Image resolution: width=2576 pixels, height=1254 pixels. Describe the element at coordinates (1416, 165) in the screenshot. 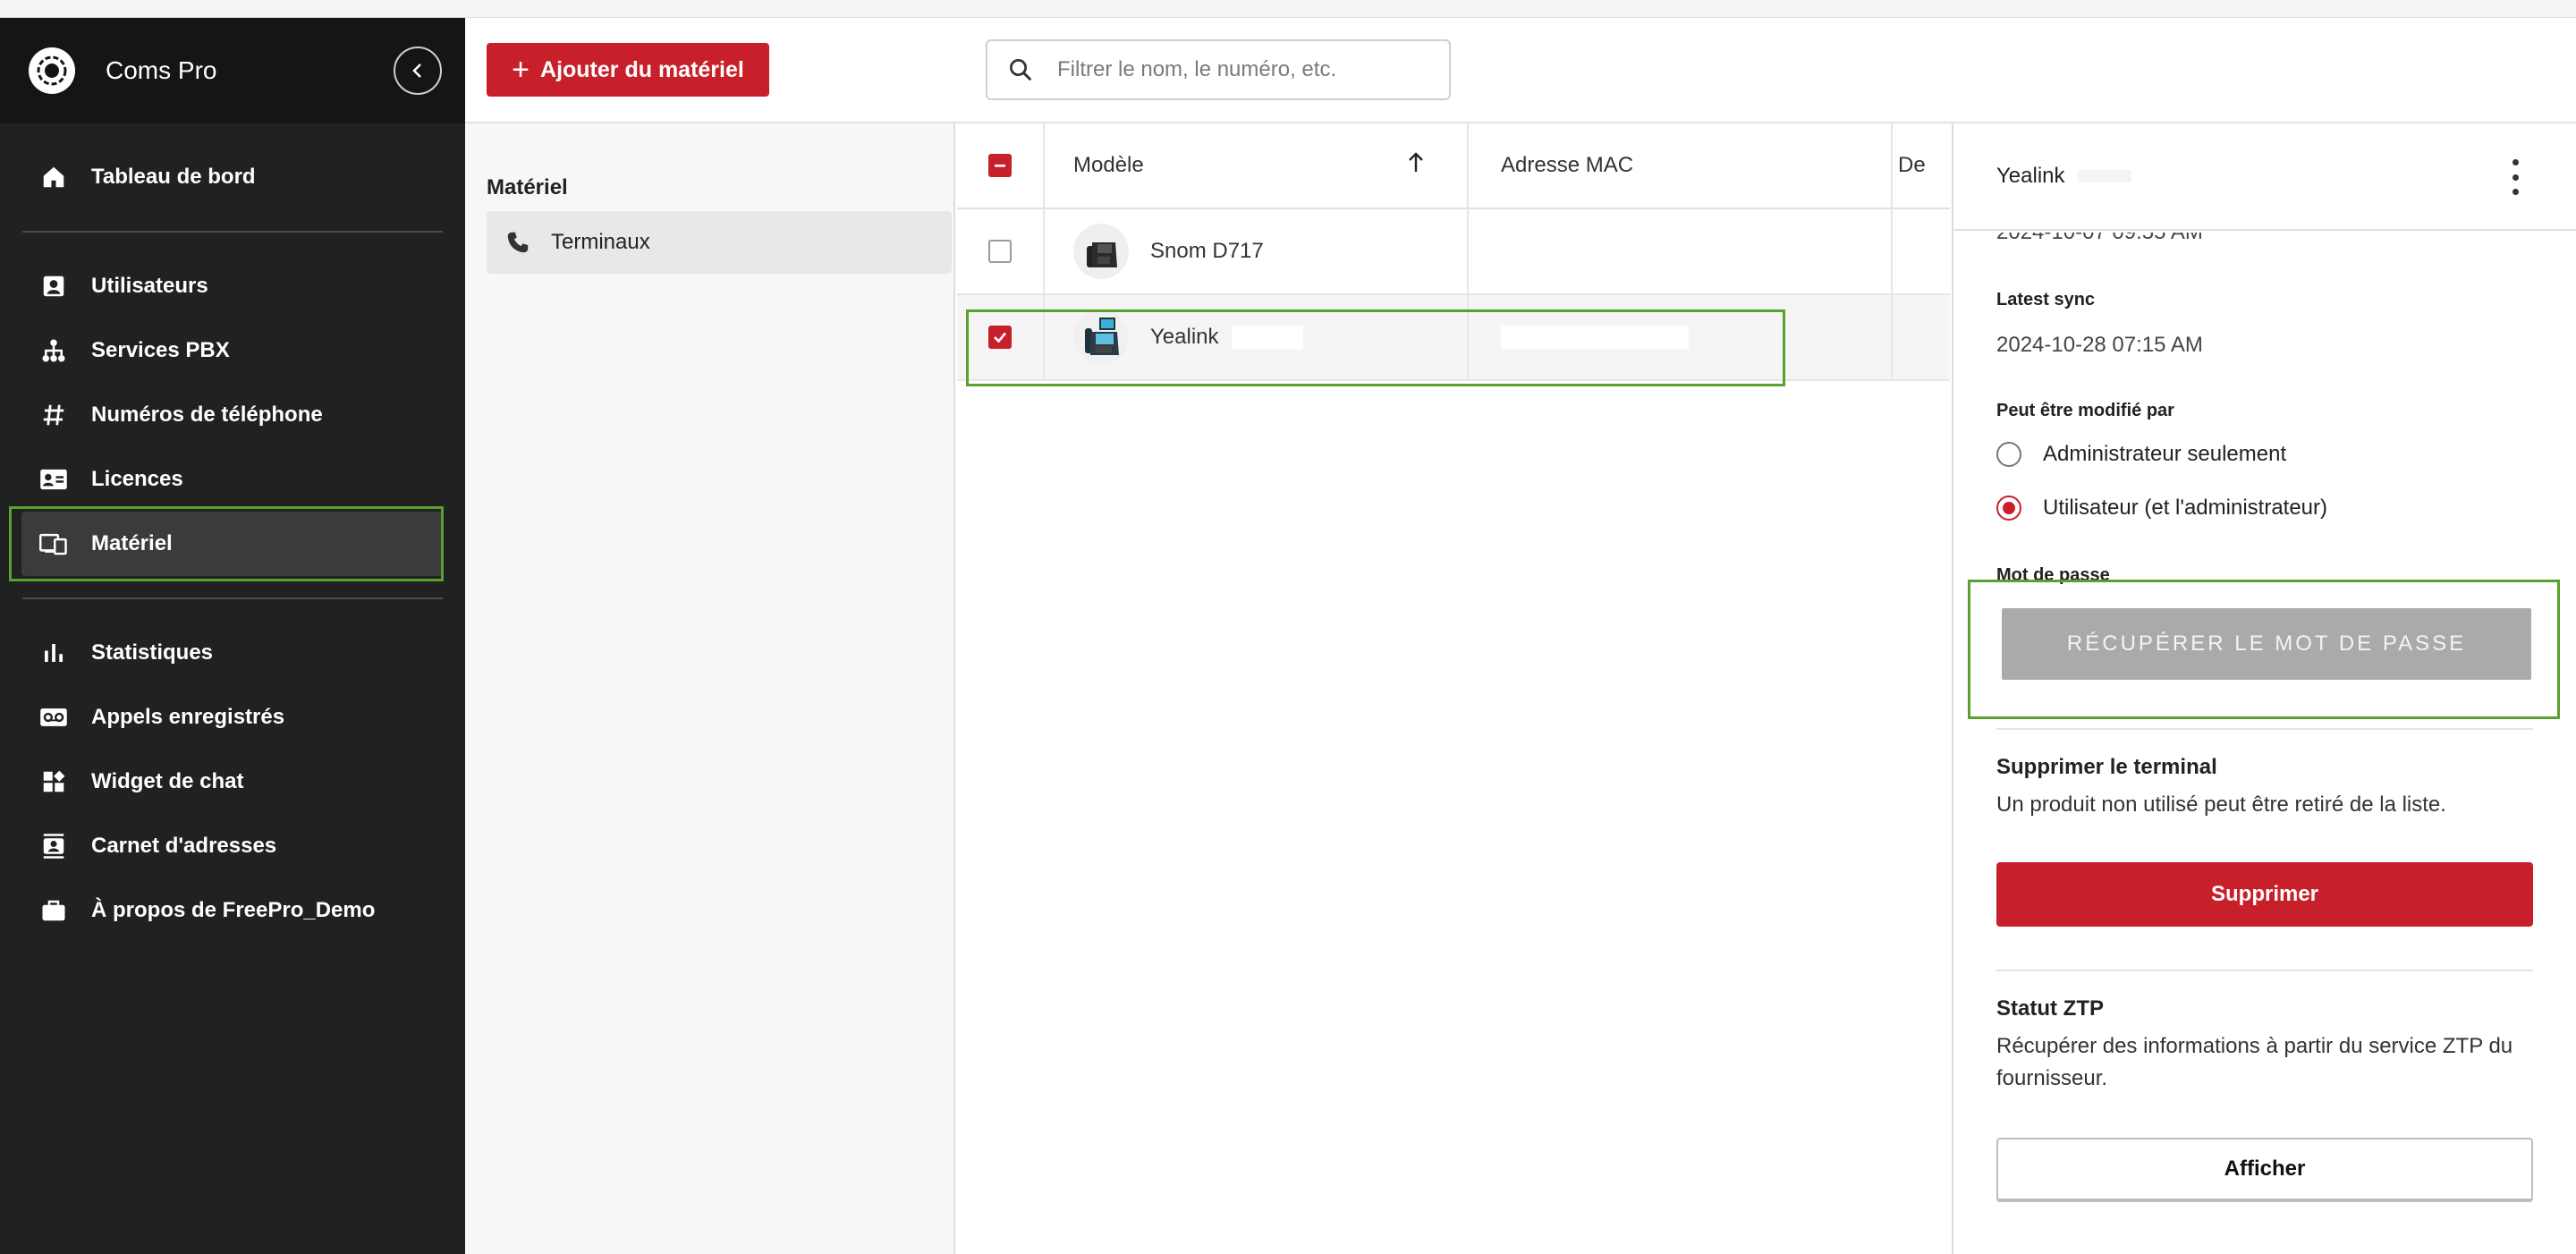

I see `sort-ascending-icon` at that location.